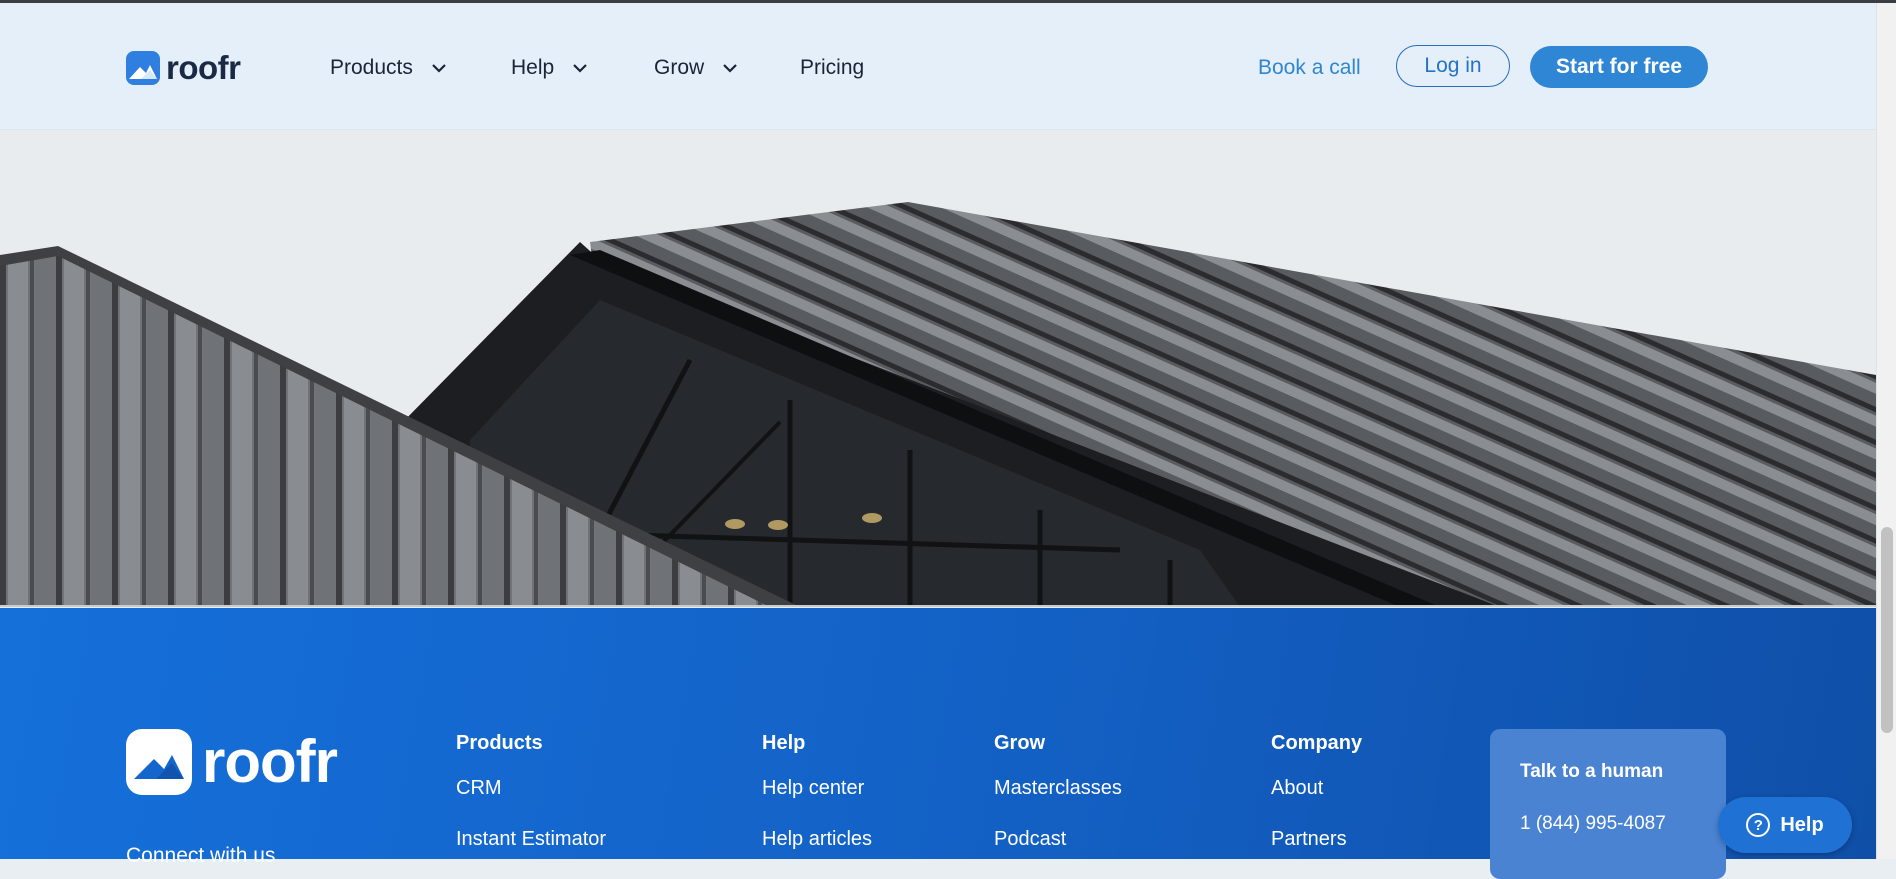 Image resolution: width=1896 pixels, height=879 pixels. What do you see at coordinates (1058, 805) in the screenshot?
I see `footer-column-grow: Grow Masterclasses Podcast` at bounding box center [1058, 805].